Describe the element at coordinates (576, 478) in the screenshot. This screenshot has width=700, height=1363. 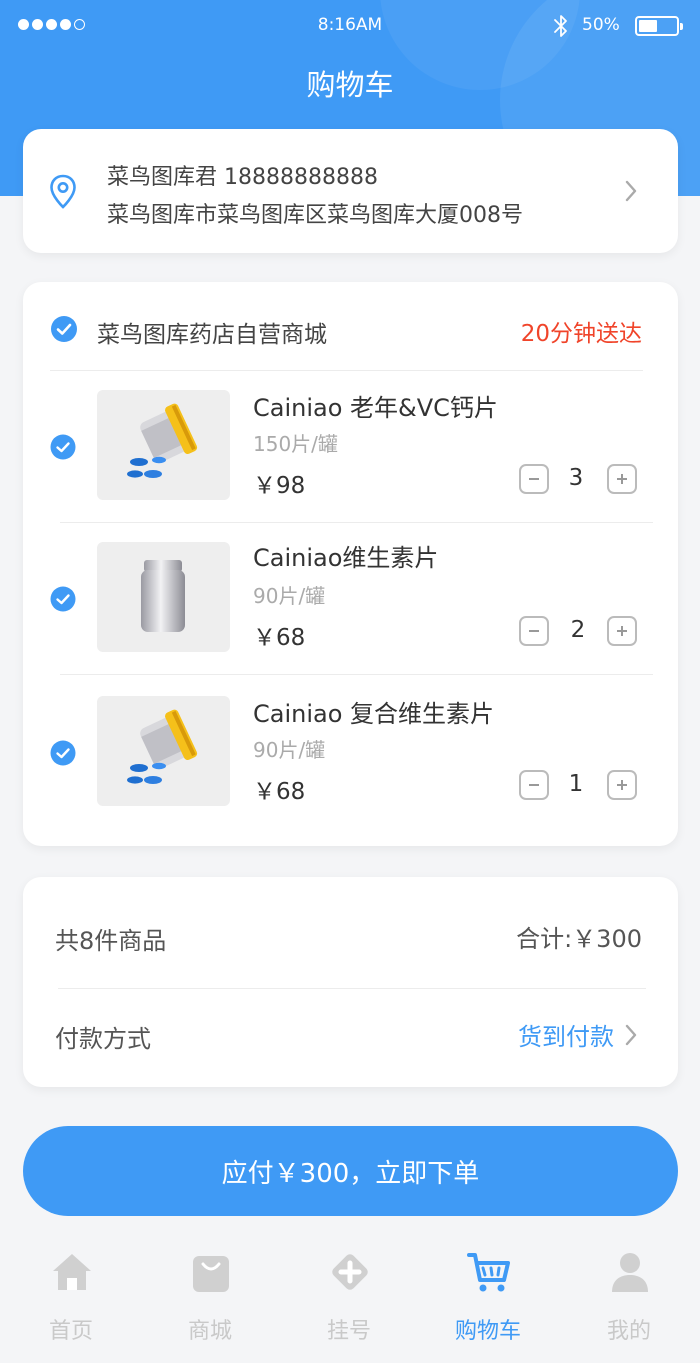
I see `quantity-value: 3` at that location.